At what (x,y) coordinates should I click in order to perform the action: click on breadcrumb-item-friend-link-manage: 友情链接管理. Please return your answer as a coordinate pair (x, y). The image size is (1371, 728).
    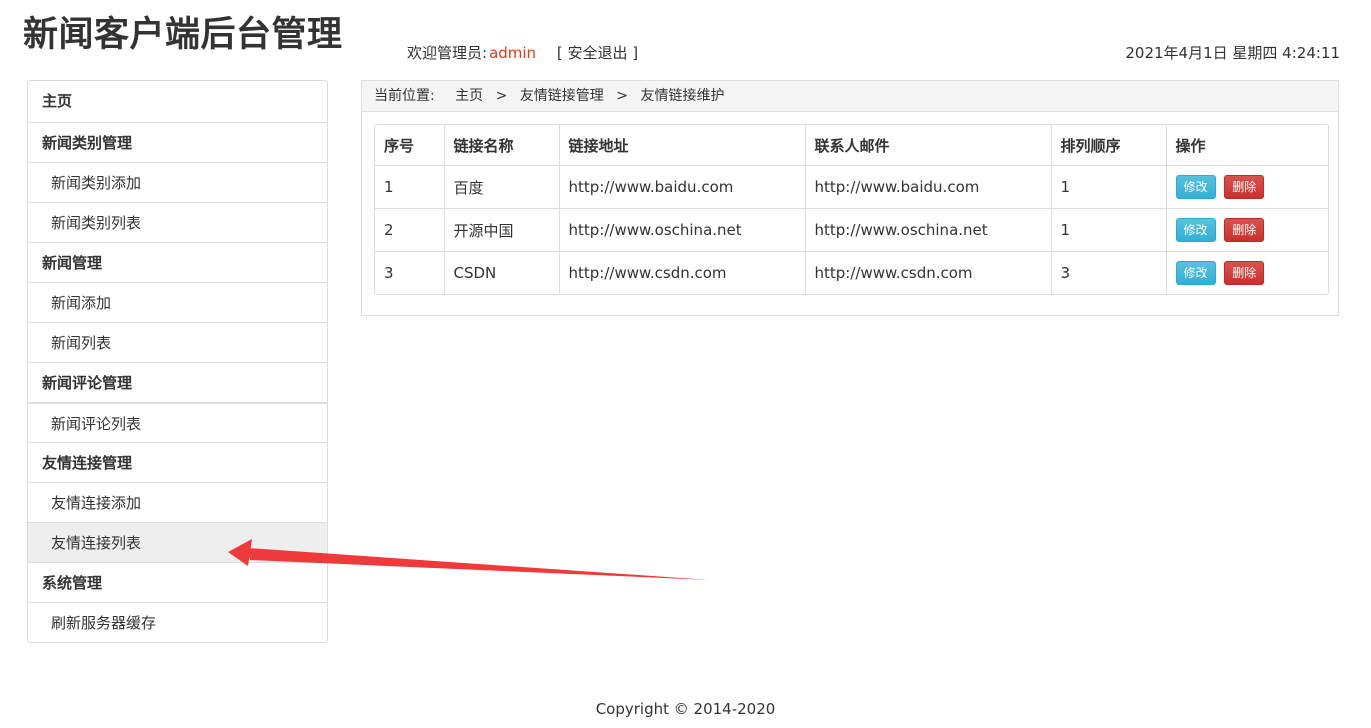
    Looking at the image, I should click on (562, 96).